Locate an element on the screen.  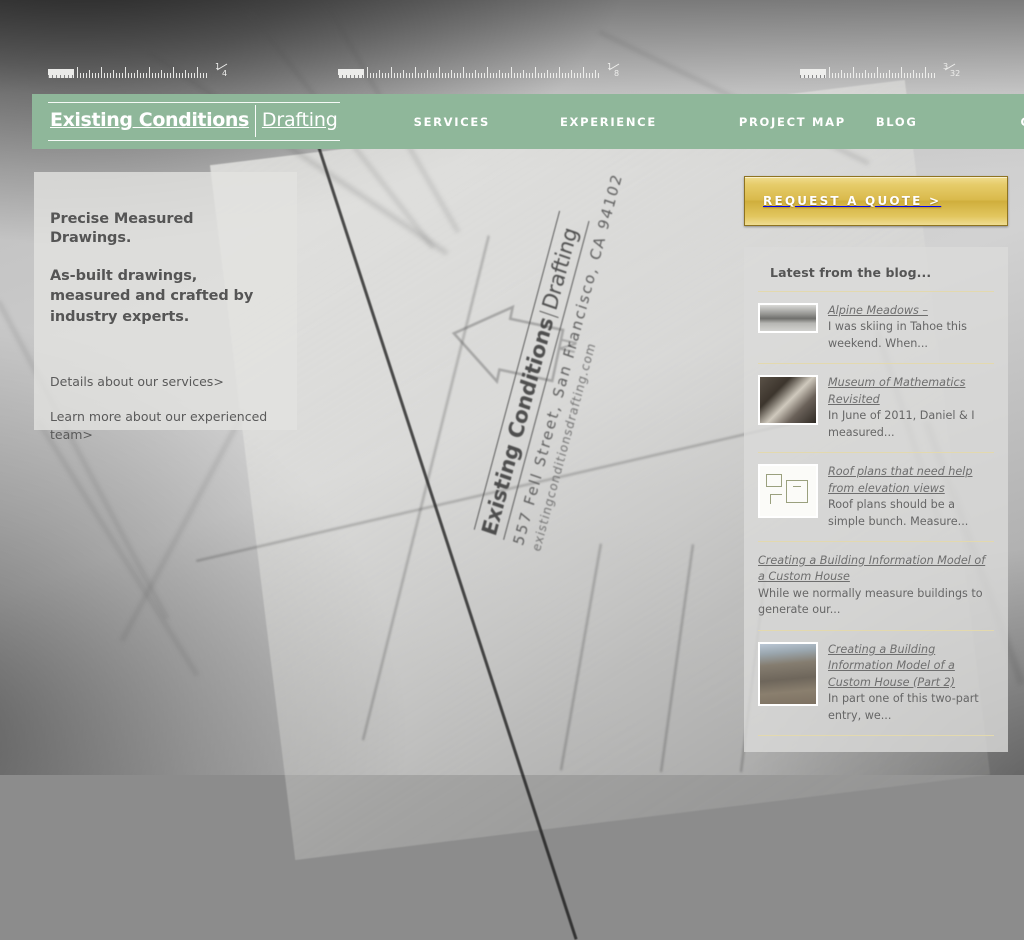
hero-link-team: Learn more about our experienced team> is located at coordinates (162, 426).